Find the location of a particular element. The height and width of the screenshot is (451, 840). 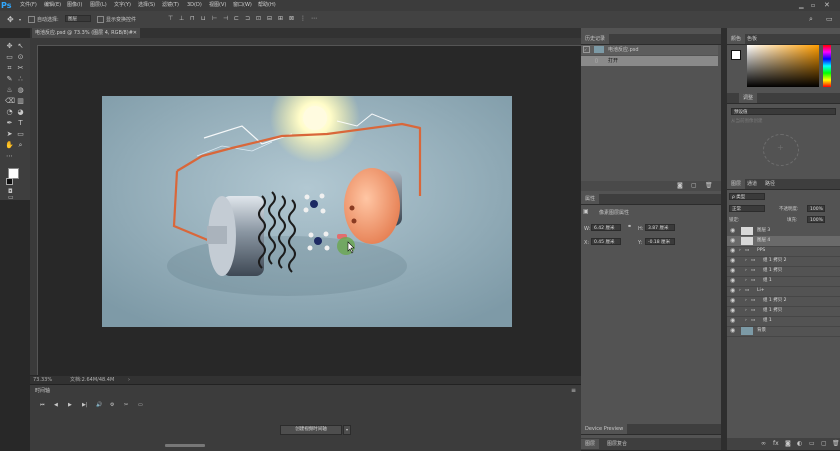

color-fg-swatch is located at coordinates (736, 55).